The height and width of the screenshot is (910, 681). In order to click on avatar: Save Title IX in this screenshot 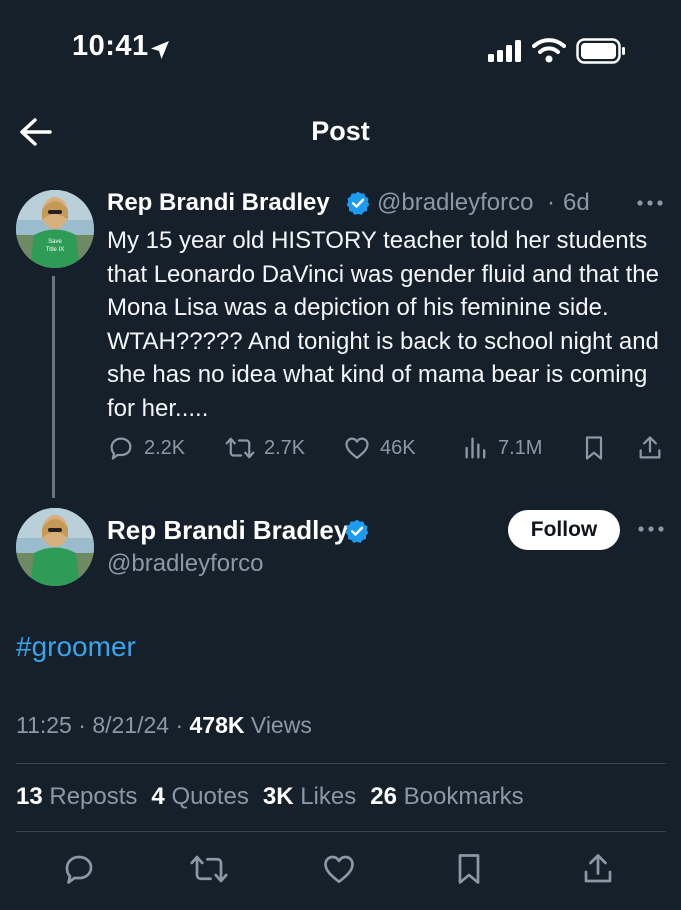, I will do `click(55, 229)`.